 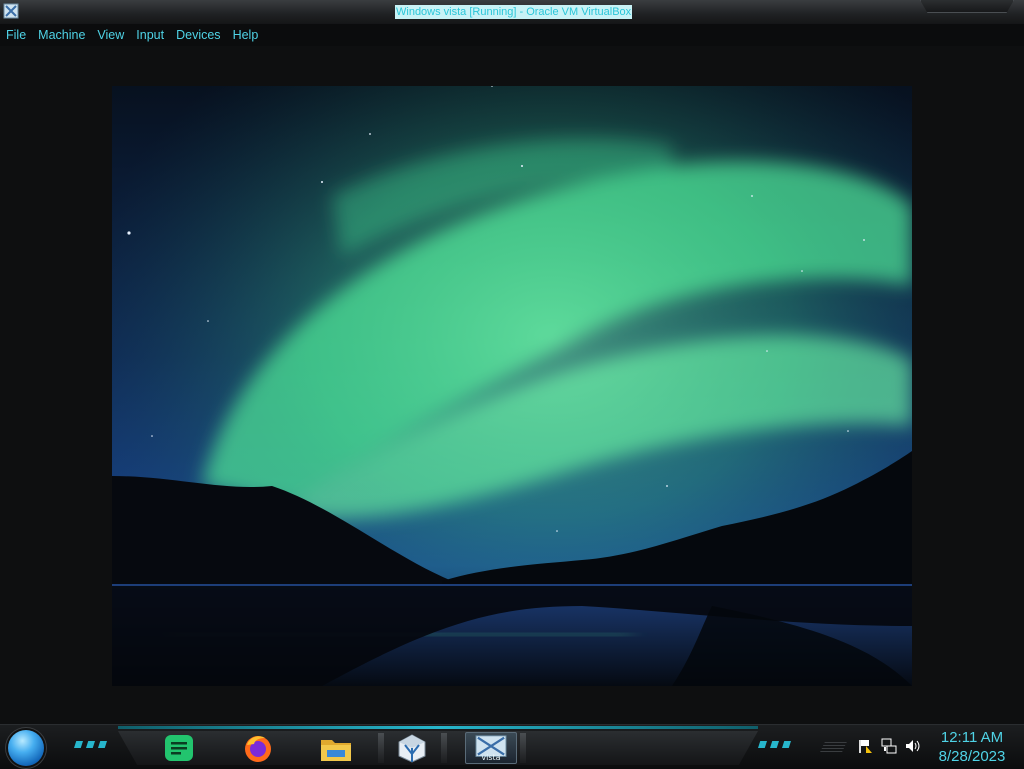 I want to click on notes-app-button, so click(x=179, y=748).